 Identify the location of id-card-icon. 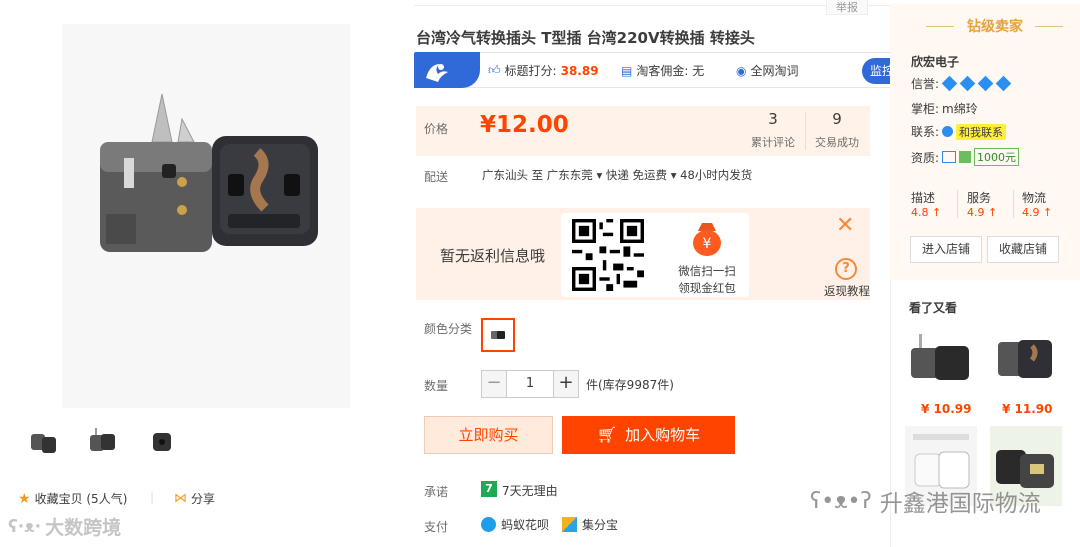
(949, 157).